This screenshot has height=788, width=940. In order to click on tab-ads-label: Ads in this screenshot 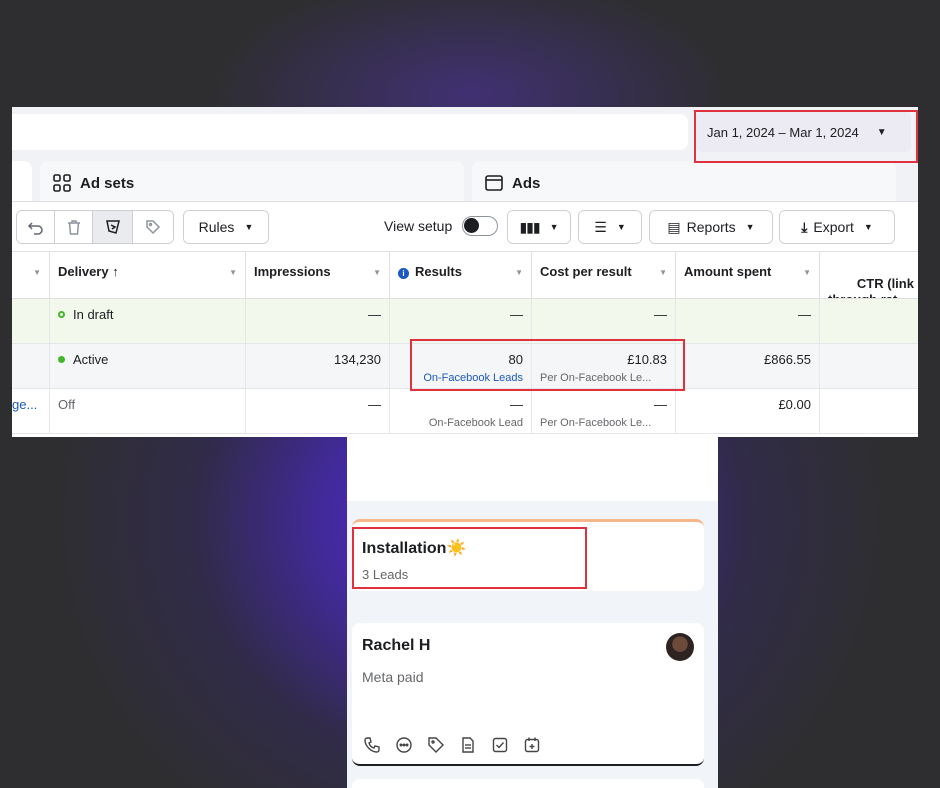, I will do `click(526, 183)`.